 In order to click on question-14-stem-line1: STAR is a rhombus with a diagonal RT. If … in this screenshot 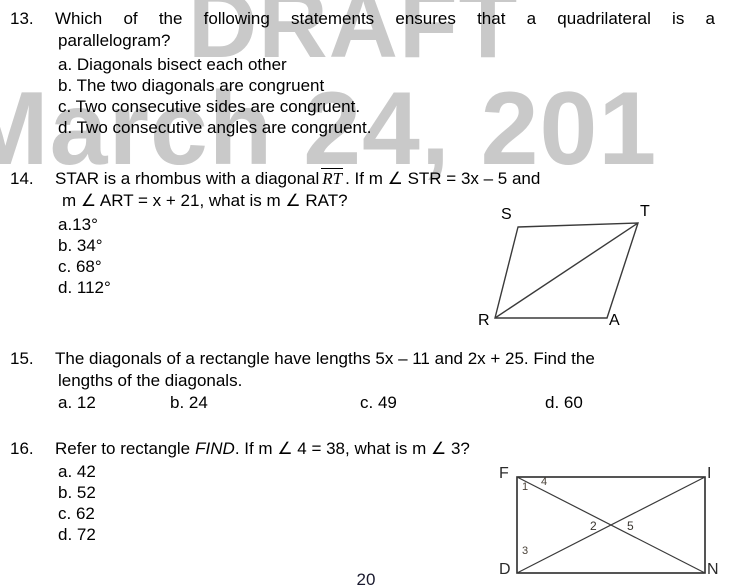, I will do `click(297, 179)`.